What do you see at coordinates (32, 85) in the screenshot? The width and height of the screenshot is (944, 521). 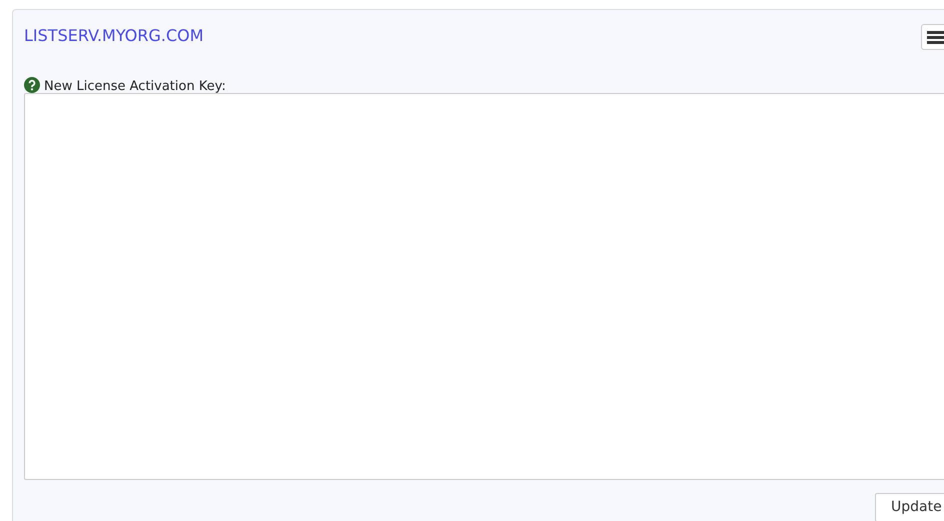 I see `help-icon` at bounding box center [32, 85].